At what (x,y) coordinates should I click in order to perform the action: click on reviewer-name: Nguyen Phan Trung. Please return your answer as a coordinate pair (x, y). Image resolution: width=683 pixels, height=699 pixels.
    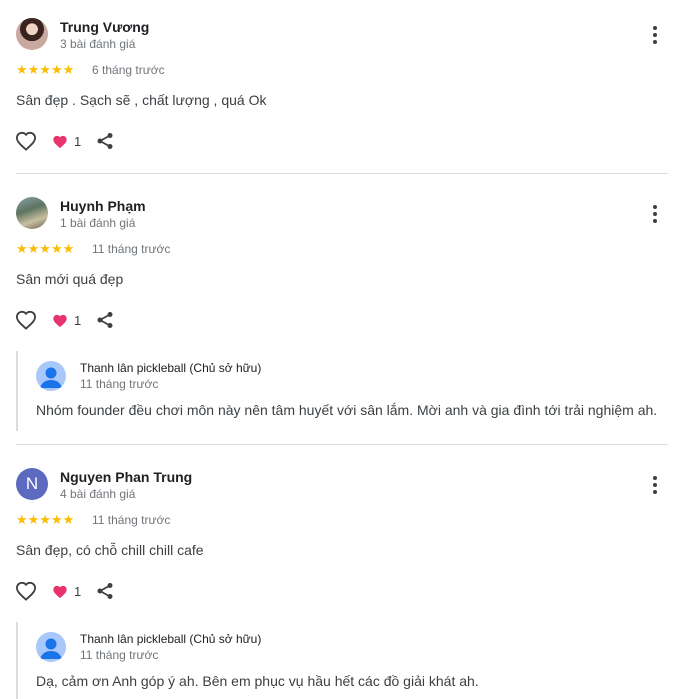
    Looking at the image, I should click on (126, 477).